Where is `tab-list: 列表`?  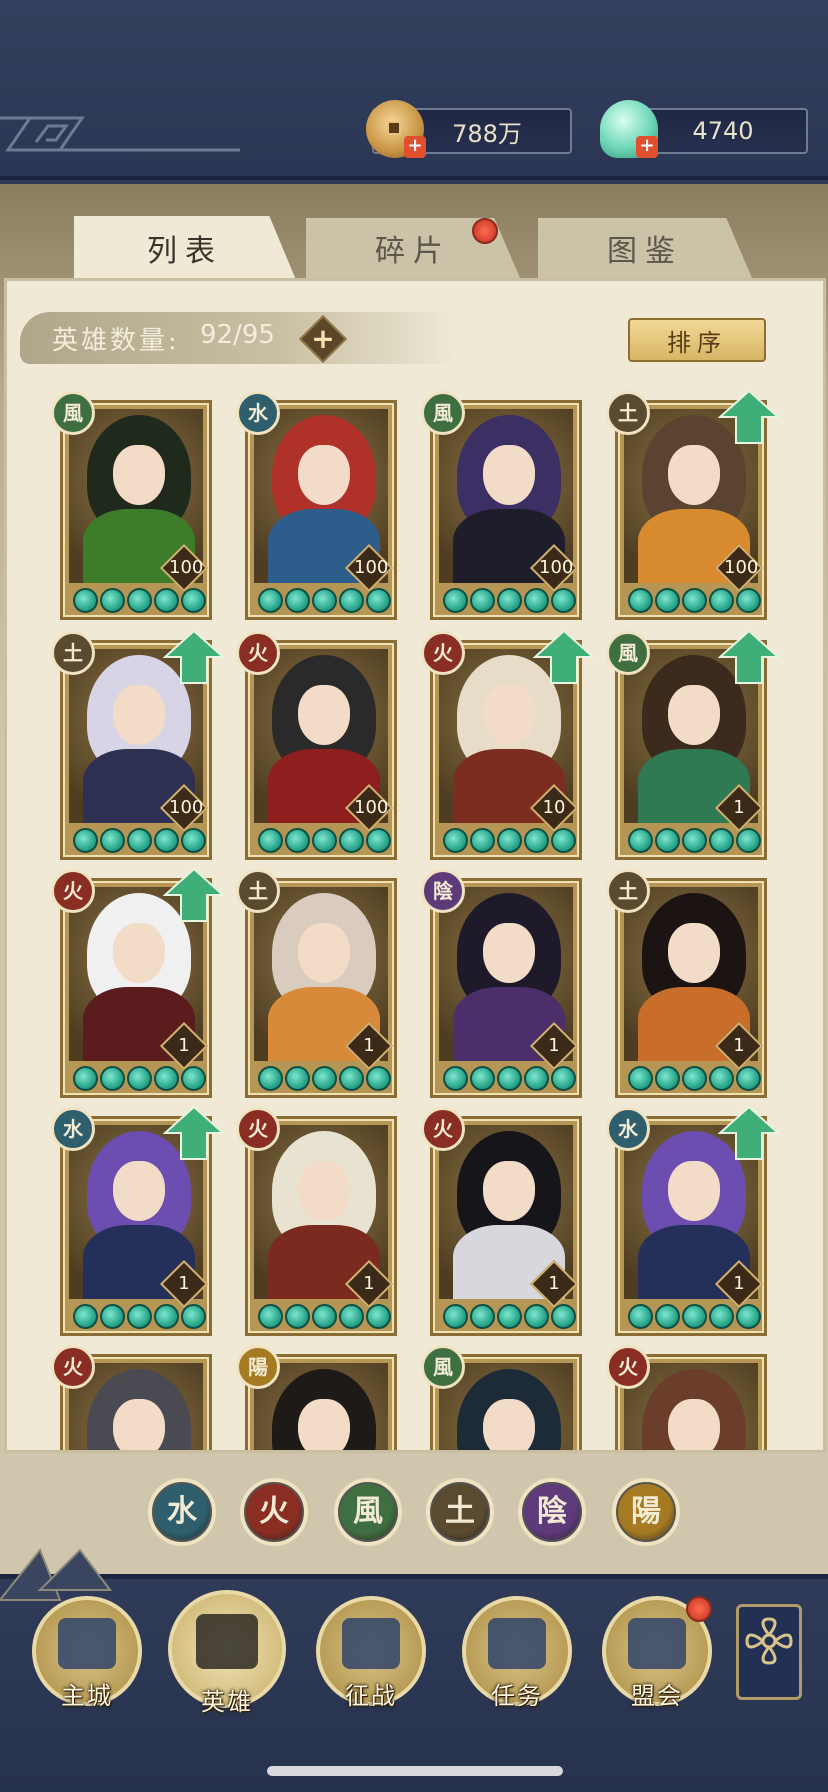
tab-list: 列表 is located at coordinates (185, 248).